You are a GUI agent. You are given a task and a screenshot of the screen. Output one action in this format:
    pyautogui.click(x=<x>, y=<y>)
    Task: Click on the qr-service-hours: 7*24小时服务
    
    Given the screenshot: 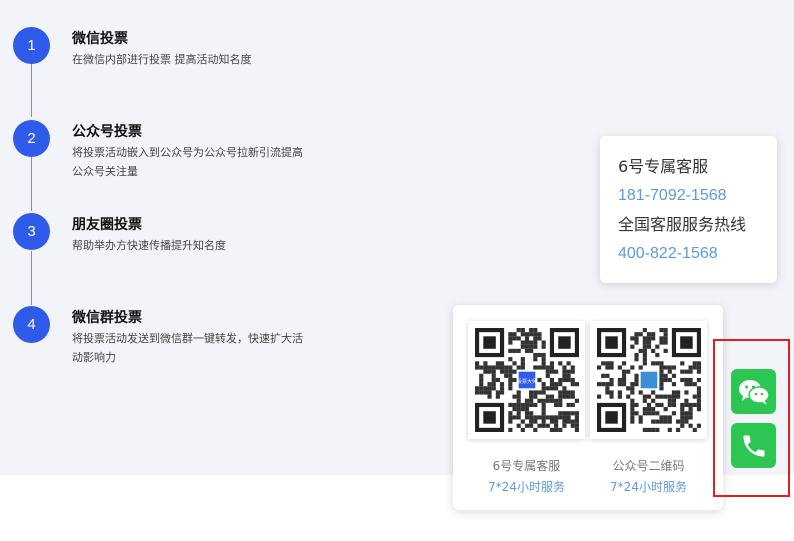 What is the action you would take?
    pyautogui.click(x=648, y=487)
    